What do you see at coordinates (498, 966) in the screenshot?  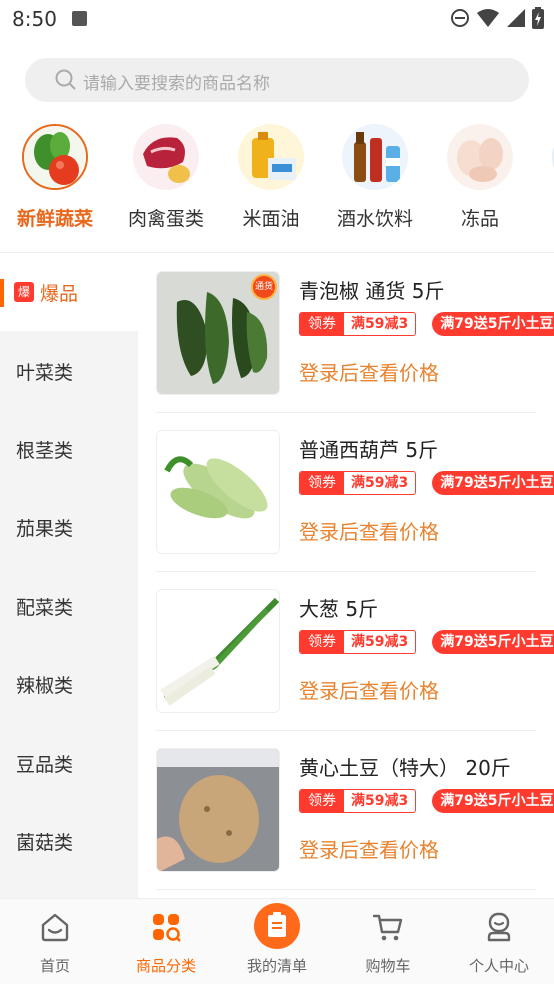 I see `tab-label: 个人中心` at bounding box center [498, 966].